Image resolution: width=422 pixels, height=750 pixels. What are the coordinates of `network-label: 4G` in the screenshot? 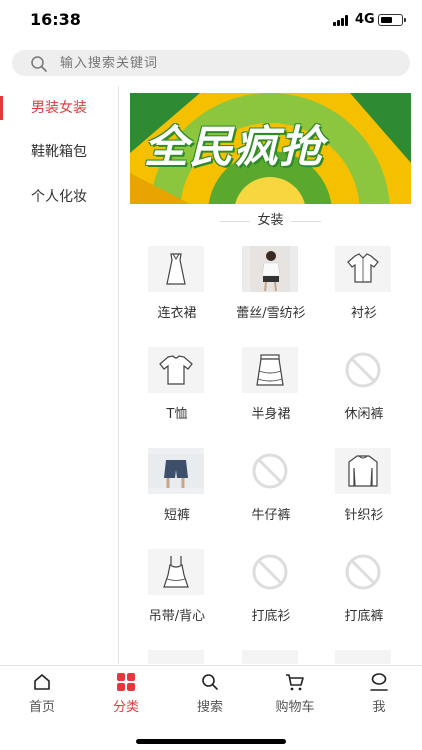 It's located at (365, 19).